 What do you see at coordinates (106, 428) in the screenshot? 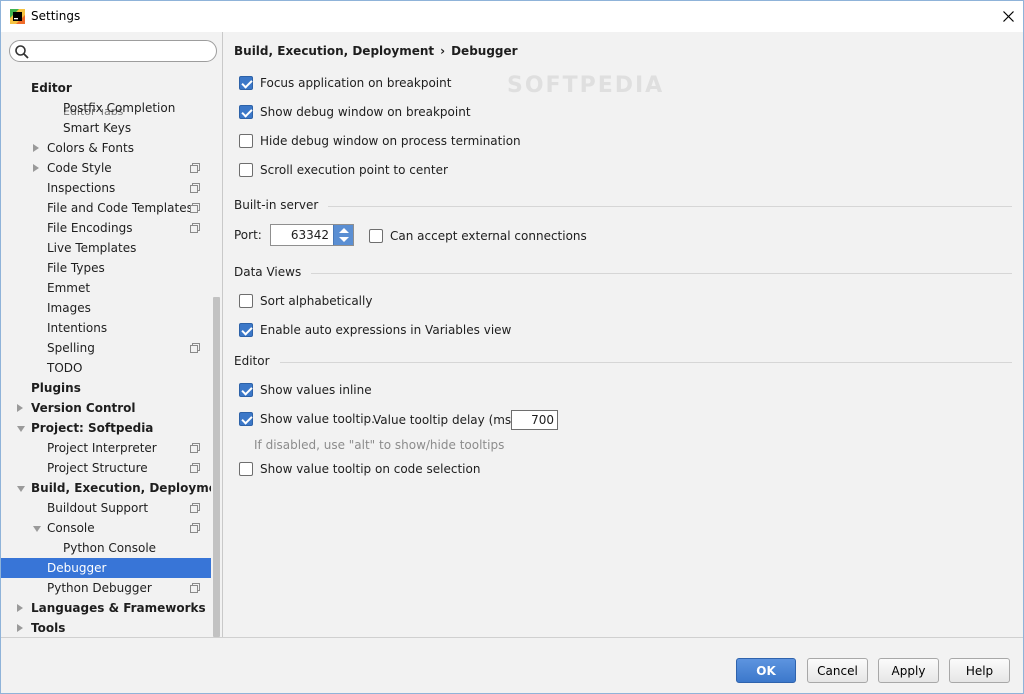
I see `tree-item-project-softpedia: Project: Softpedia` at bounding box center [106, 428].